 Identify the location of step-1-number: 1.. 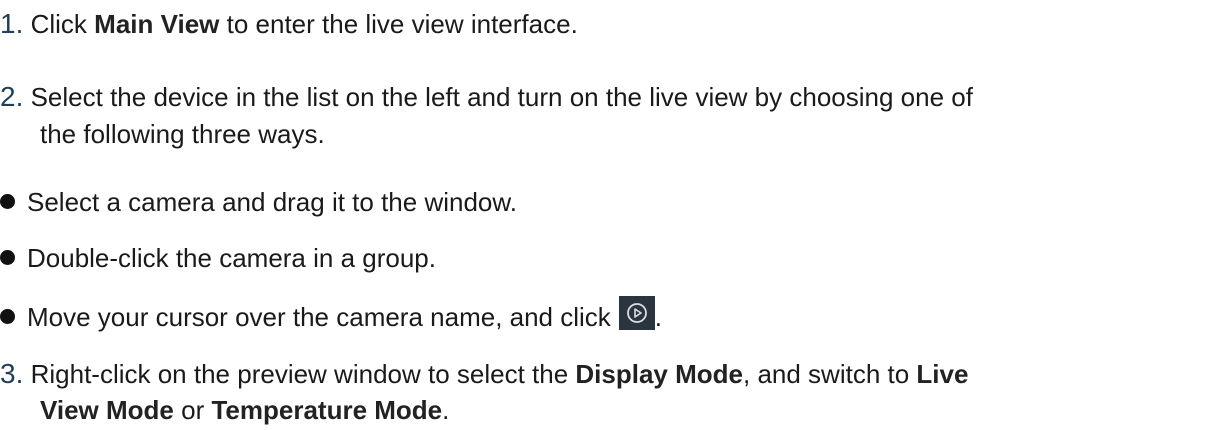
(12, 23).